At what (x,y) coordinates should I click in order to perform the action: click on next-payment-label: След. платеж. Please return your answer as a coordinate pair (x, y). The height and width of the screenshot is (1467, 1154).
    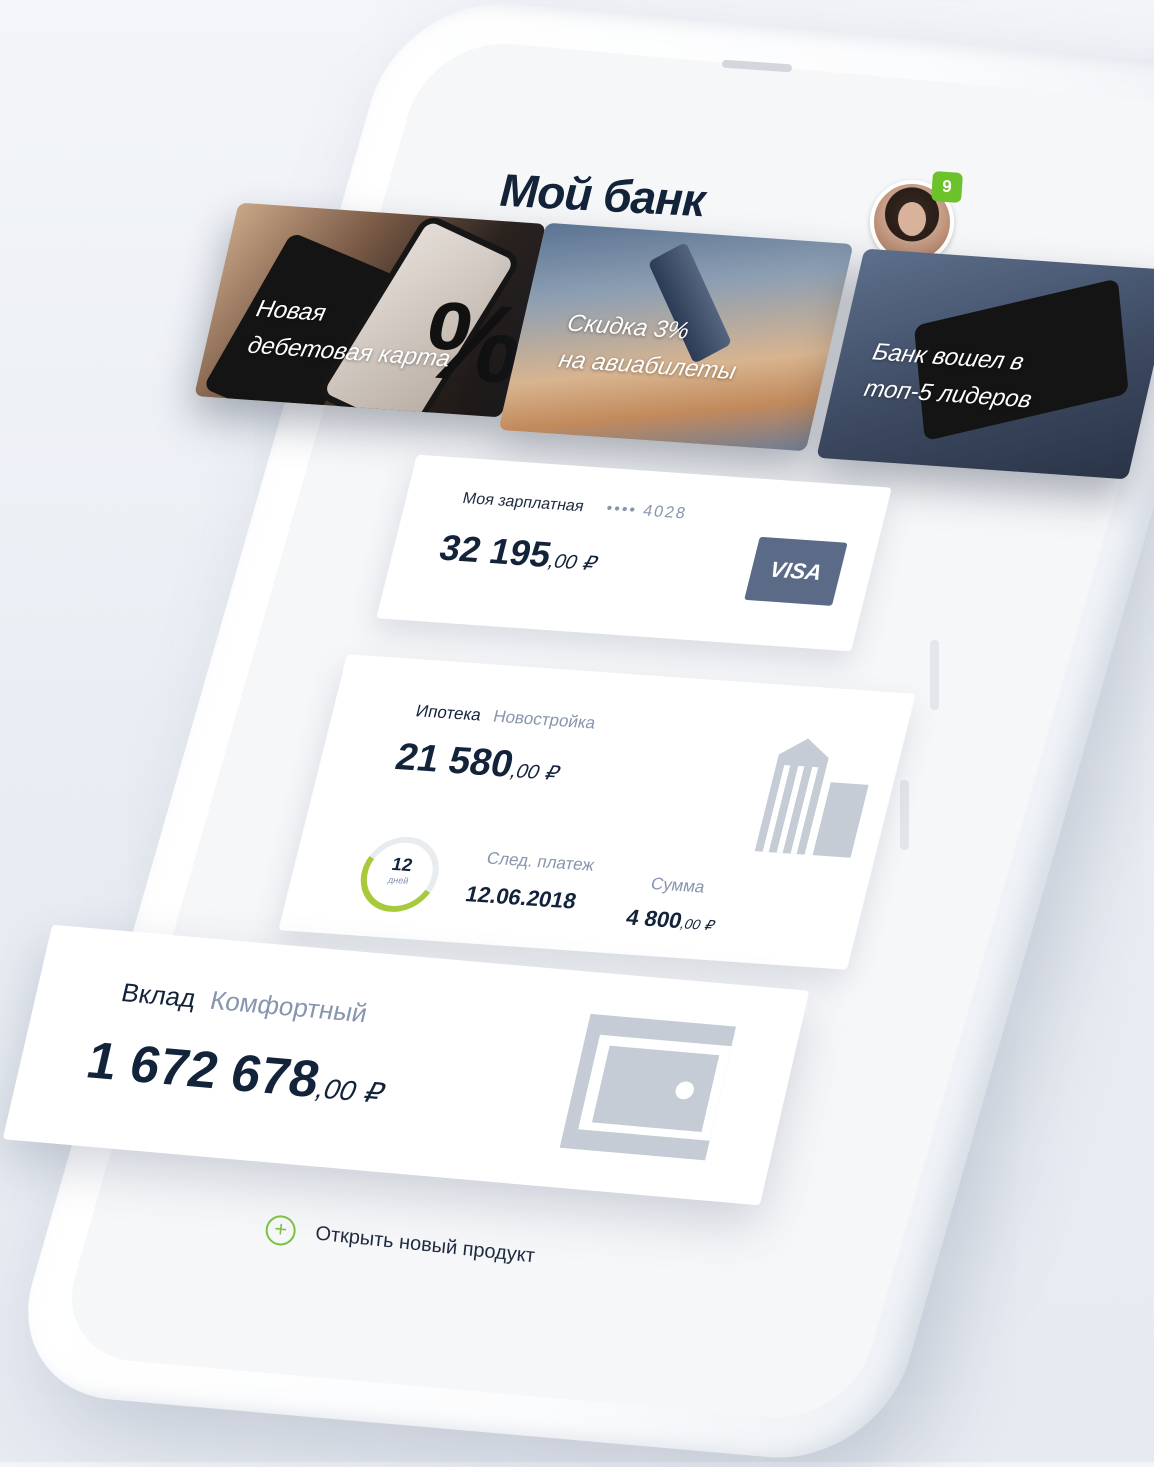
    Looking at the image, I should click on (540, 861).